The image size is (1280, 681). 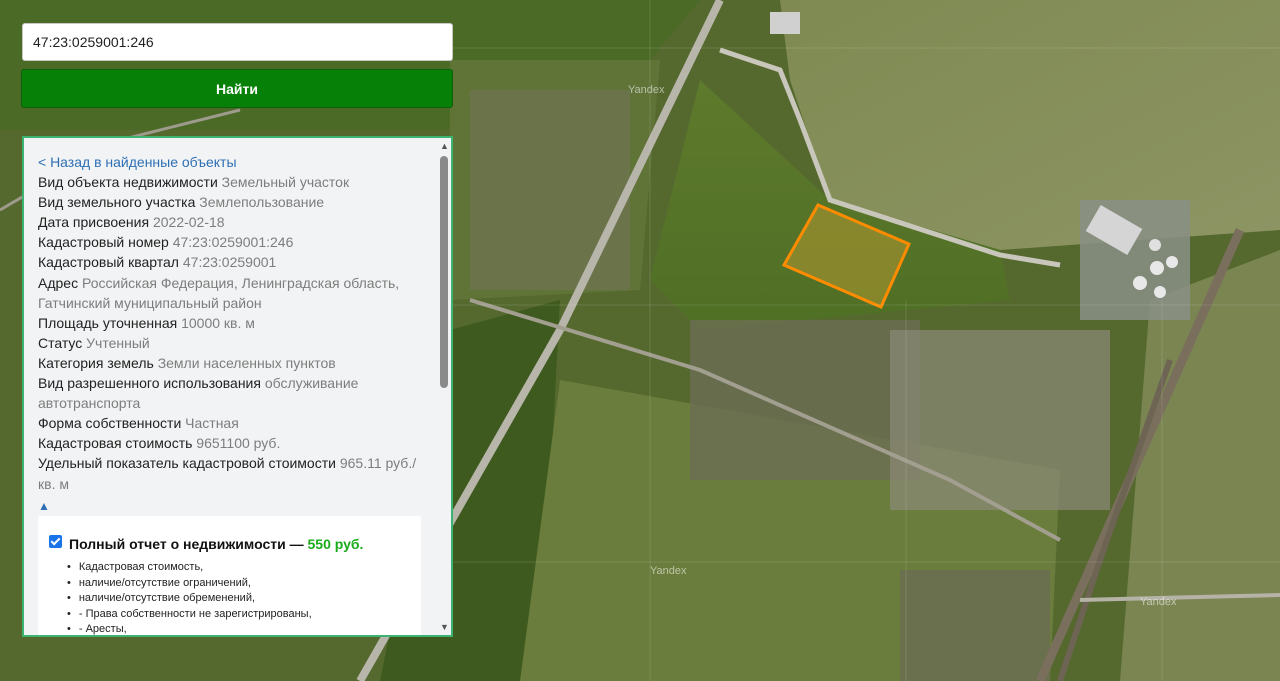 What do you see at coordinates (233, 162) in the screenshot?
I see `back-to-results-link: < Назад в найденные объекты` at bounding box center [233, 162].